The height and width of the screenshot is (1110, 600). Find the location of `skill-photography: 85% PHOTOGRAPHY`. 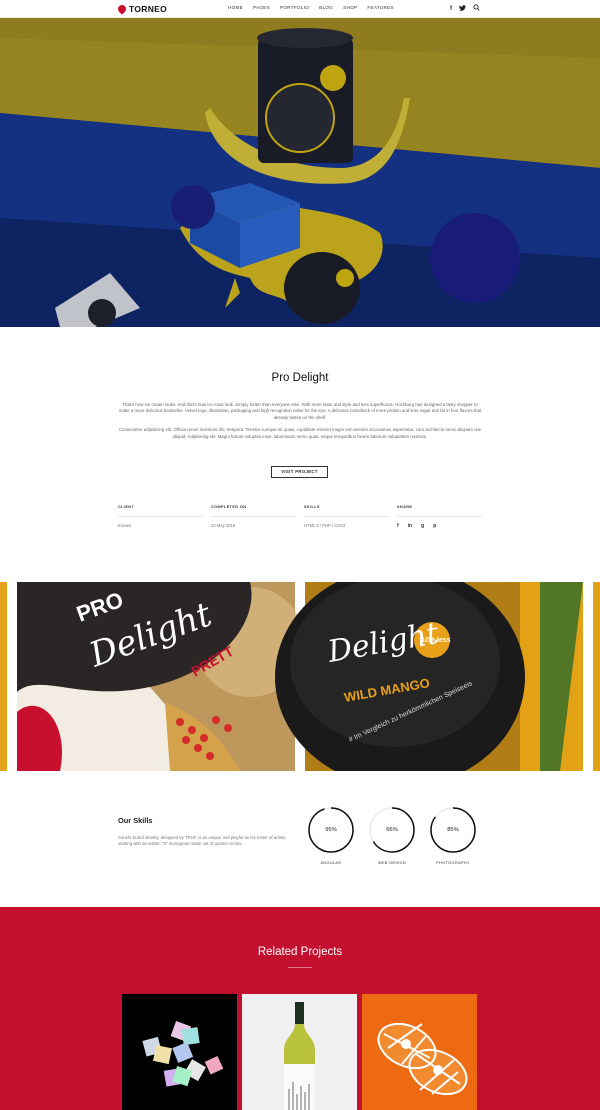

skill-photography: 85% PHOTOGRAPHY is located at coordinates (453, 838).